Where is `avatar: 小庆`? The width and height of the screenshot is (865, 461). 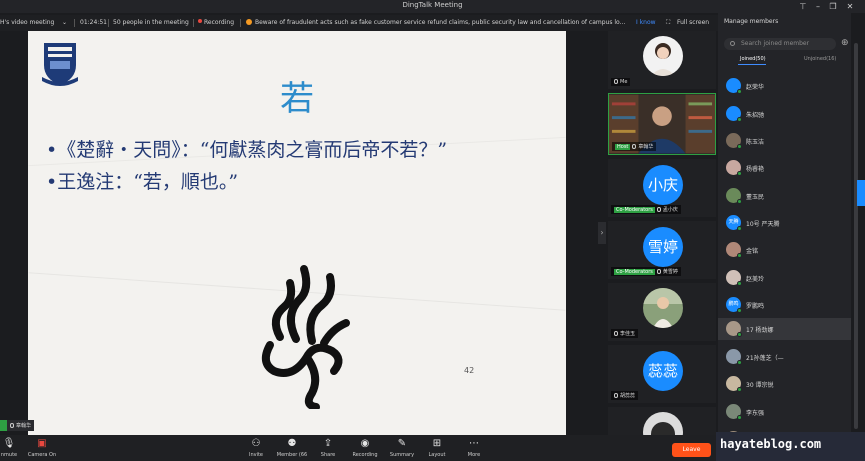
avatar: 小庆 is located at coordinates (663, 185).